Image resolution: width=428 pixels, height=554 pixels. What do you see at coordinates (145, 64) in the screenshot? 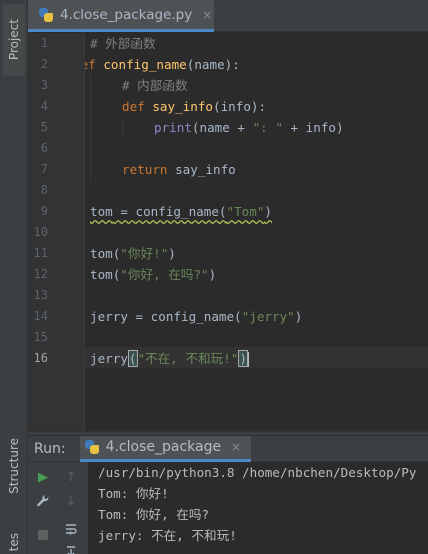
I see `function-name: config_name` at bounding box center [145, 64].